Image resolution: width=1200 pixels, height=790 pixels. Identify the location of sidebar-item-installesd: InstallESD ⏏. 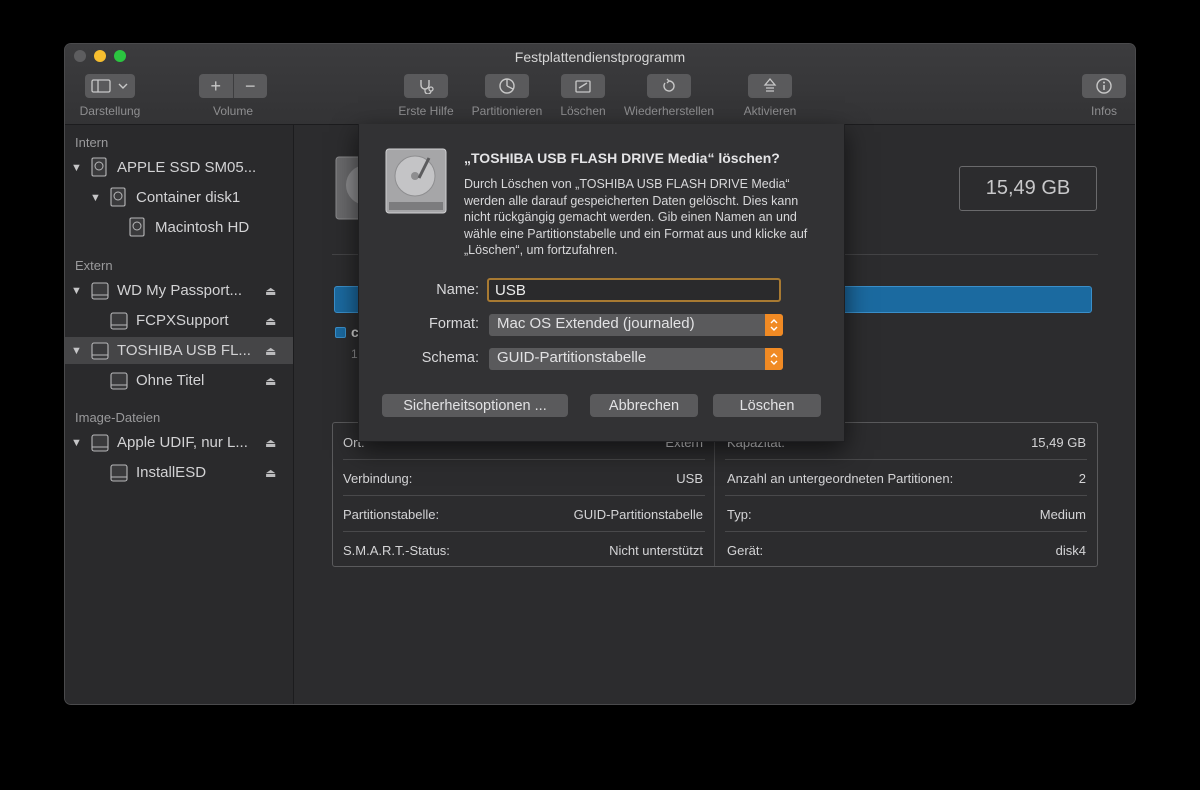
(179, 472).